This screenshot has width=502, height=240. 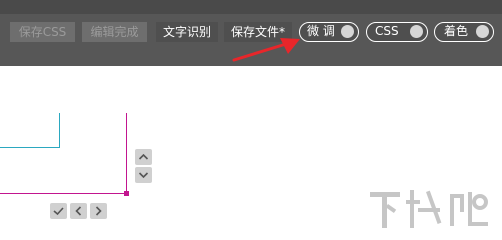 What do you see at coordinates (387, 31) in the screenshot?
I see `css-toggle-label: CSS` at bounding box center [387, 31].